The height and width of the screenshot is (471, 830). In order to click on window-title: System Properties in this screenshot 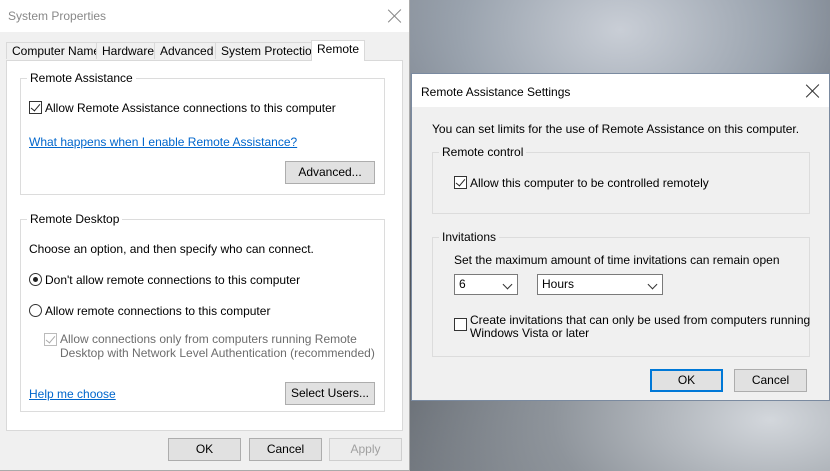, I will do `click(57, 16)`.